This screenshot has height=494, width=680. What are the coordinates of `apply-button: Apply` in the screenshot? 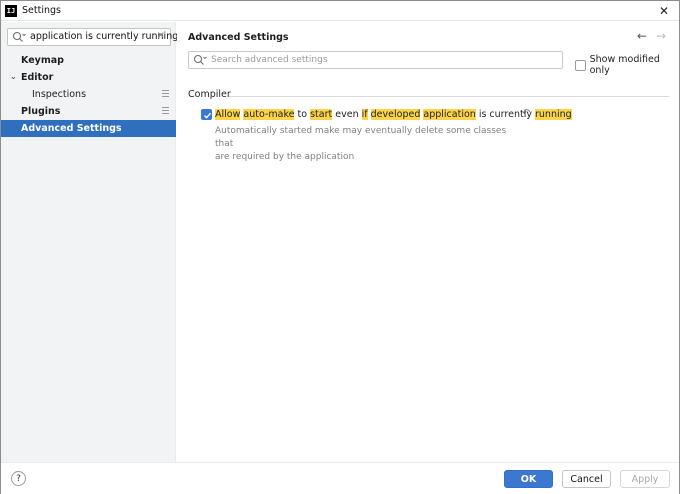 It's located at (645, 479).